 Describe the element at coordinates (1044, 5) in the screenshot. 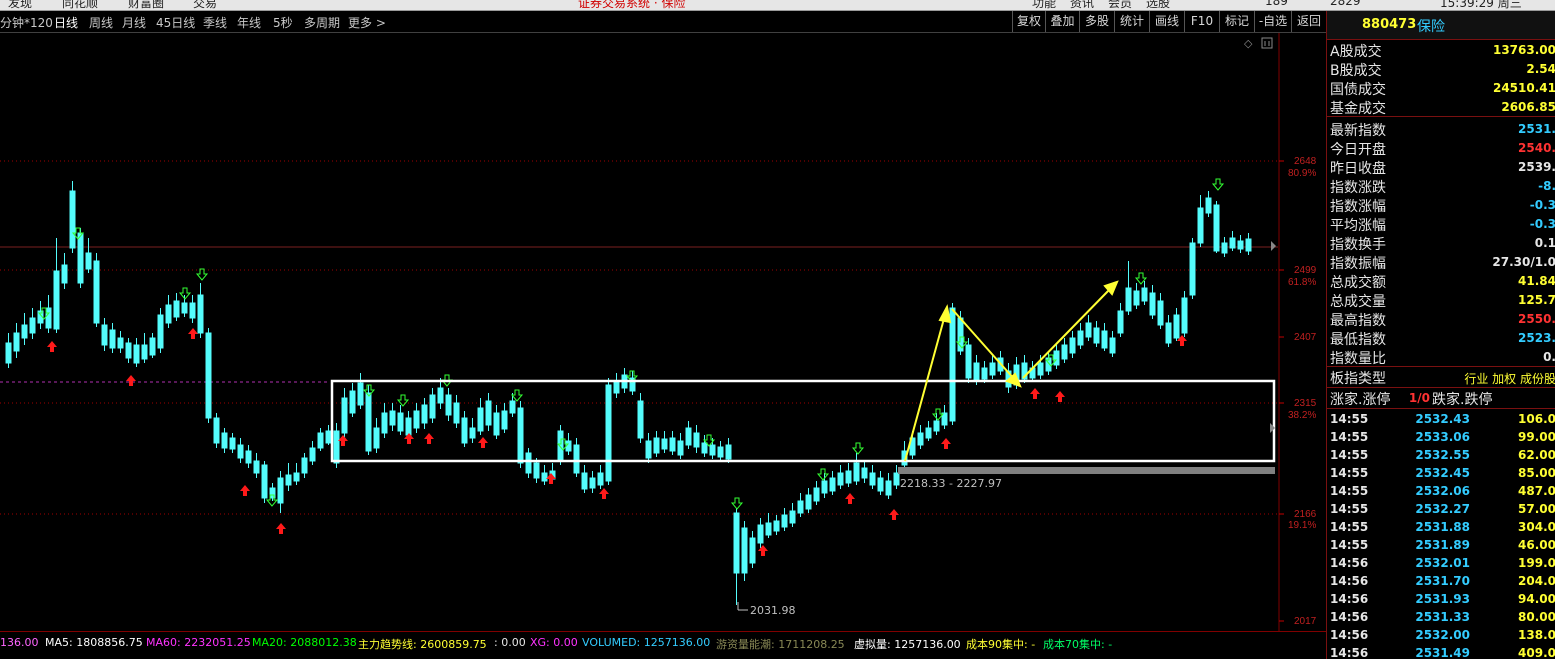

I see `menu-item-function: 功能` at that location.